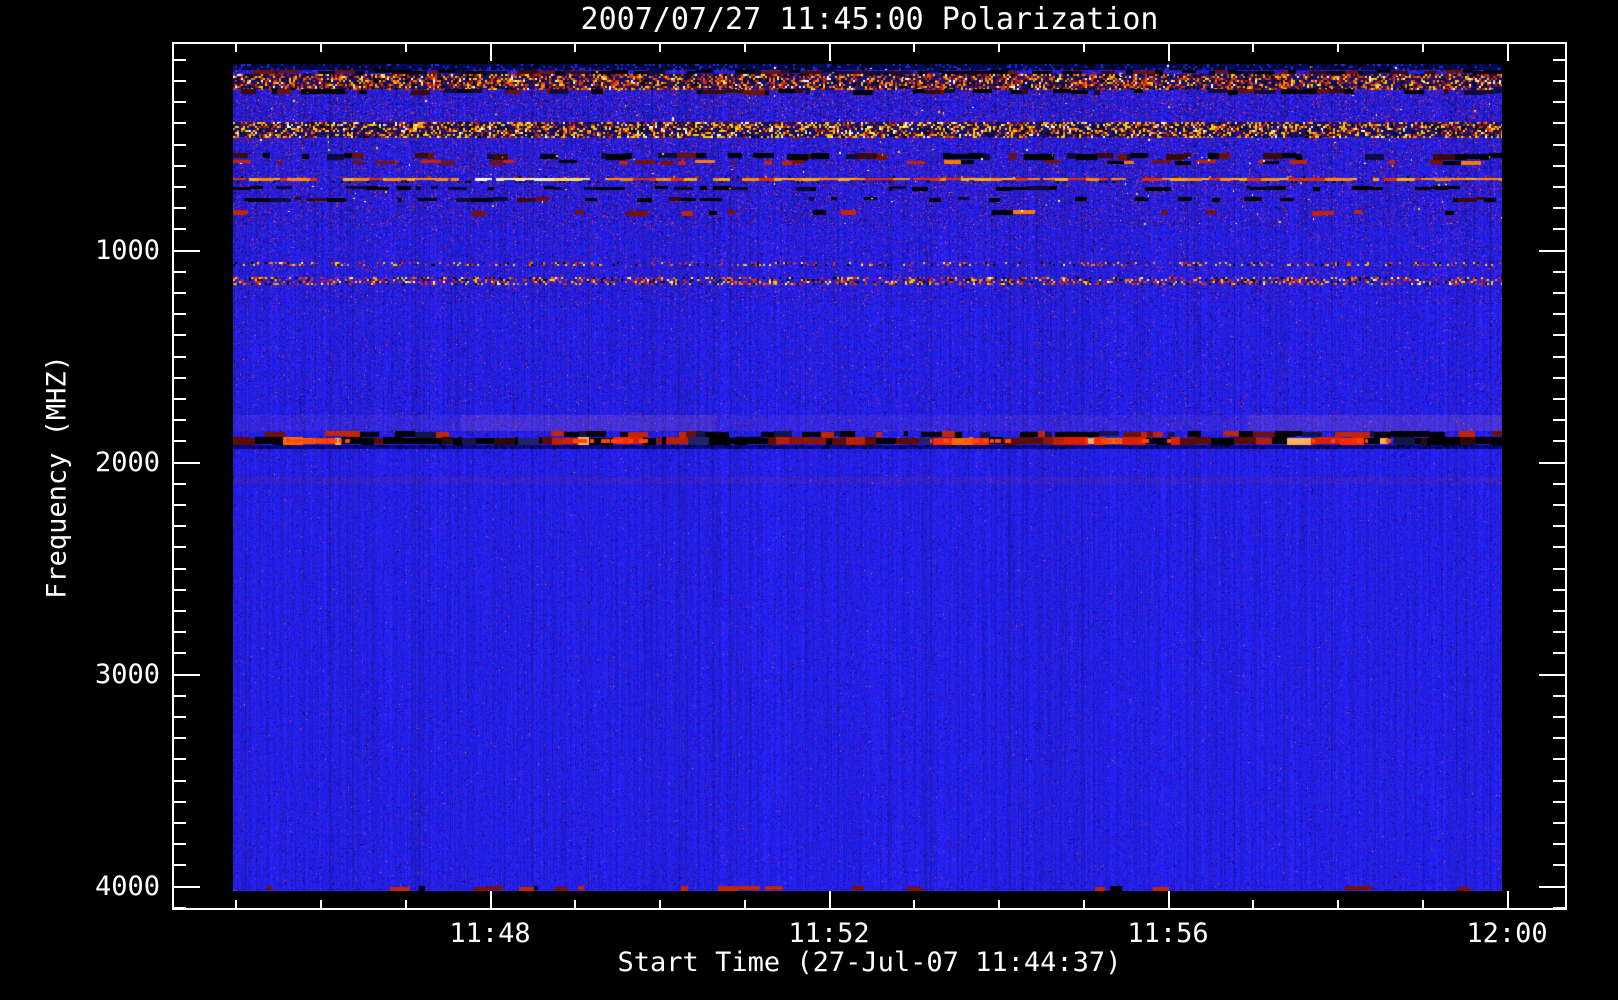 This screenshot has height=1000, width=1618. What do you see at coordinates (1168, 933) in the screenshot?
I see `x-tick-label: 11:56` at bounding box center [1168, 933].